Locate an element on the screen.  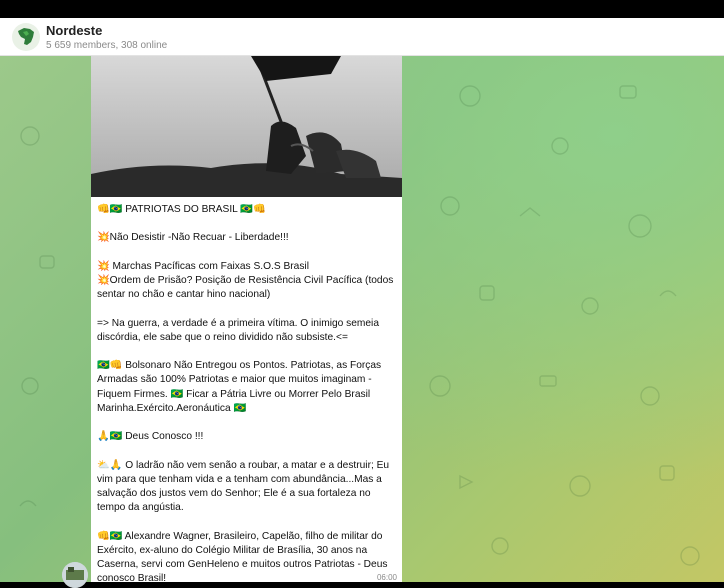
map-icon is located at coordinates (26, 36).